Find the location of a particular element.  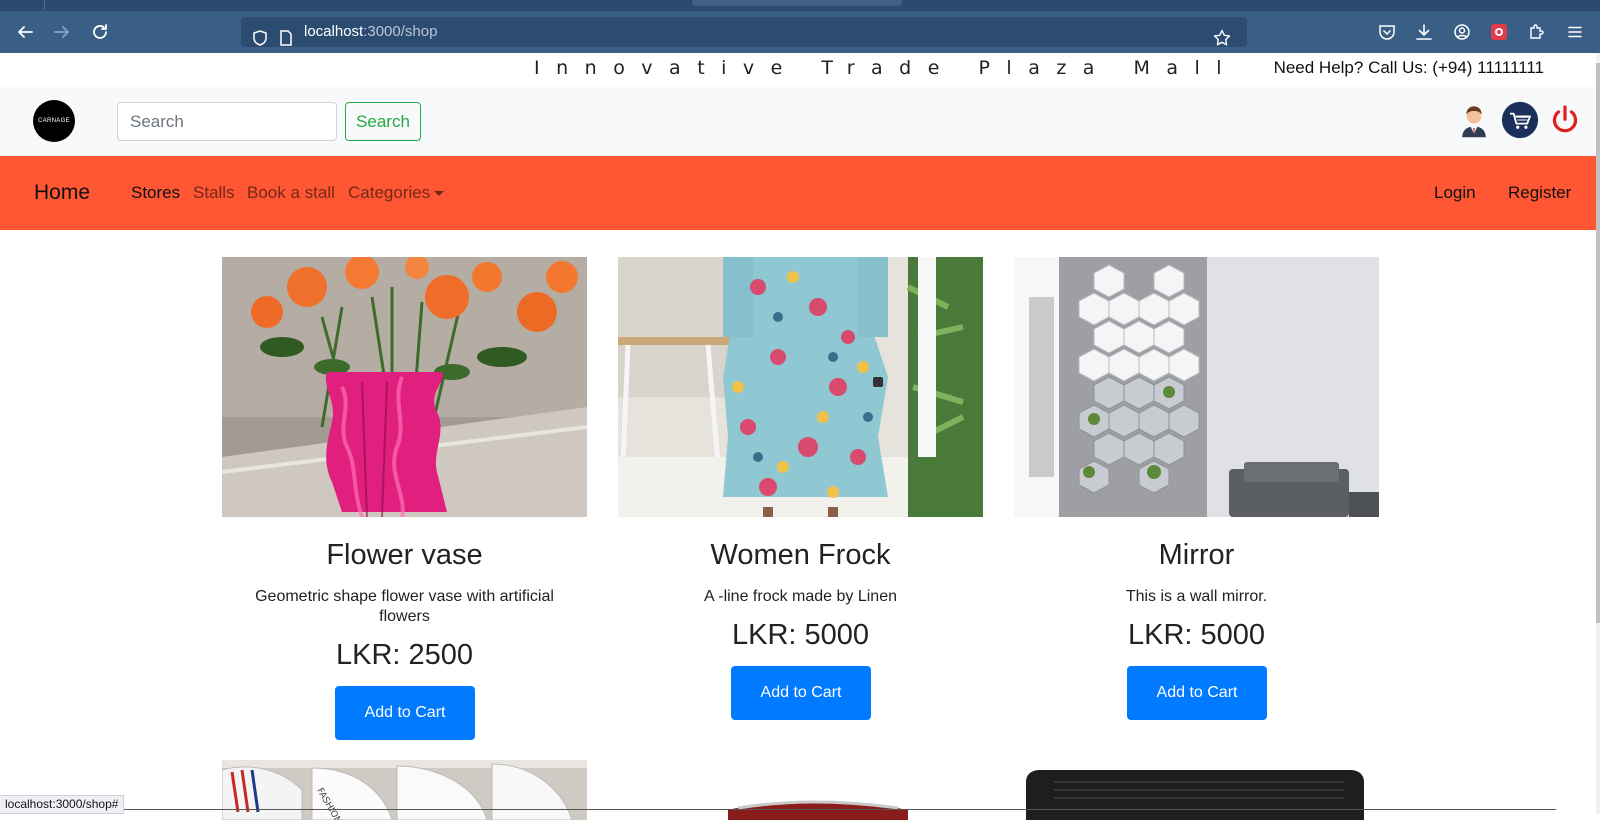

shopping-cart-icon is located at coordinates (1520, 120).